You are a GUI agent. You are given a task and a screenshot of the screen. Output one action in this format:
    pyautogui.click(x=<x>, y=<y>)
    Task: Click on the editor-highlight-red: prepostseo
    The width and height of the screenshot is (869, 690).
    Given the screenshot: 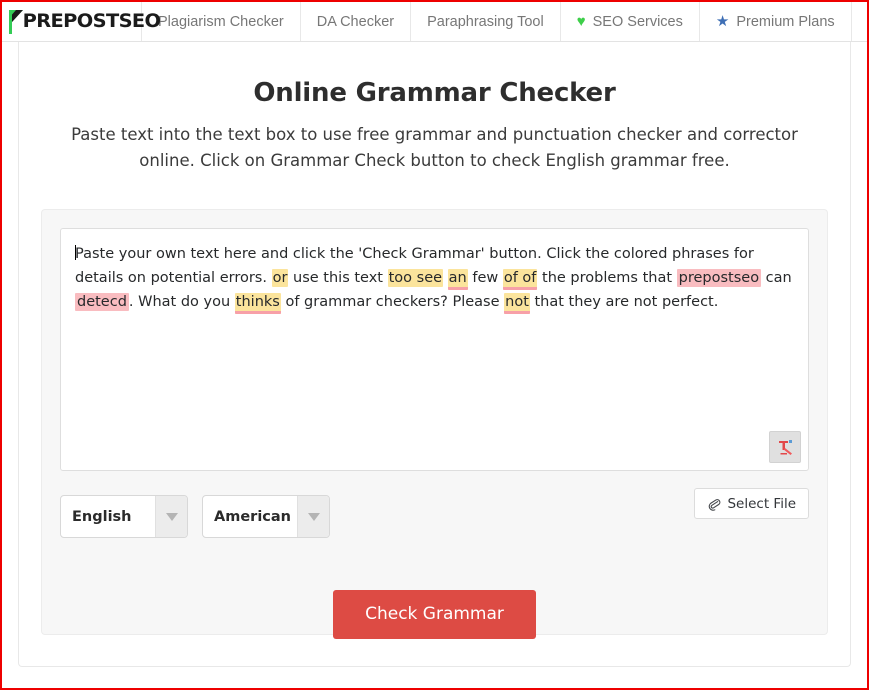 What is the action you would take?
    pyautogui.click(x=719, y=278)
    